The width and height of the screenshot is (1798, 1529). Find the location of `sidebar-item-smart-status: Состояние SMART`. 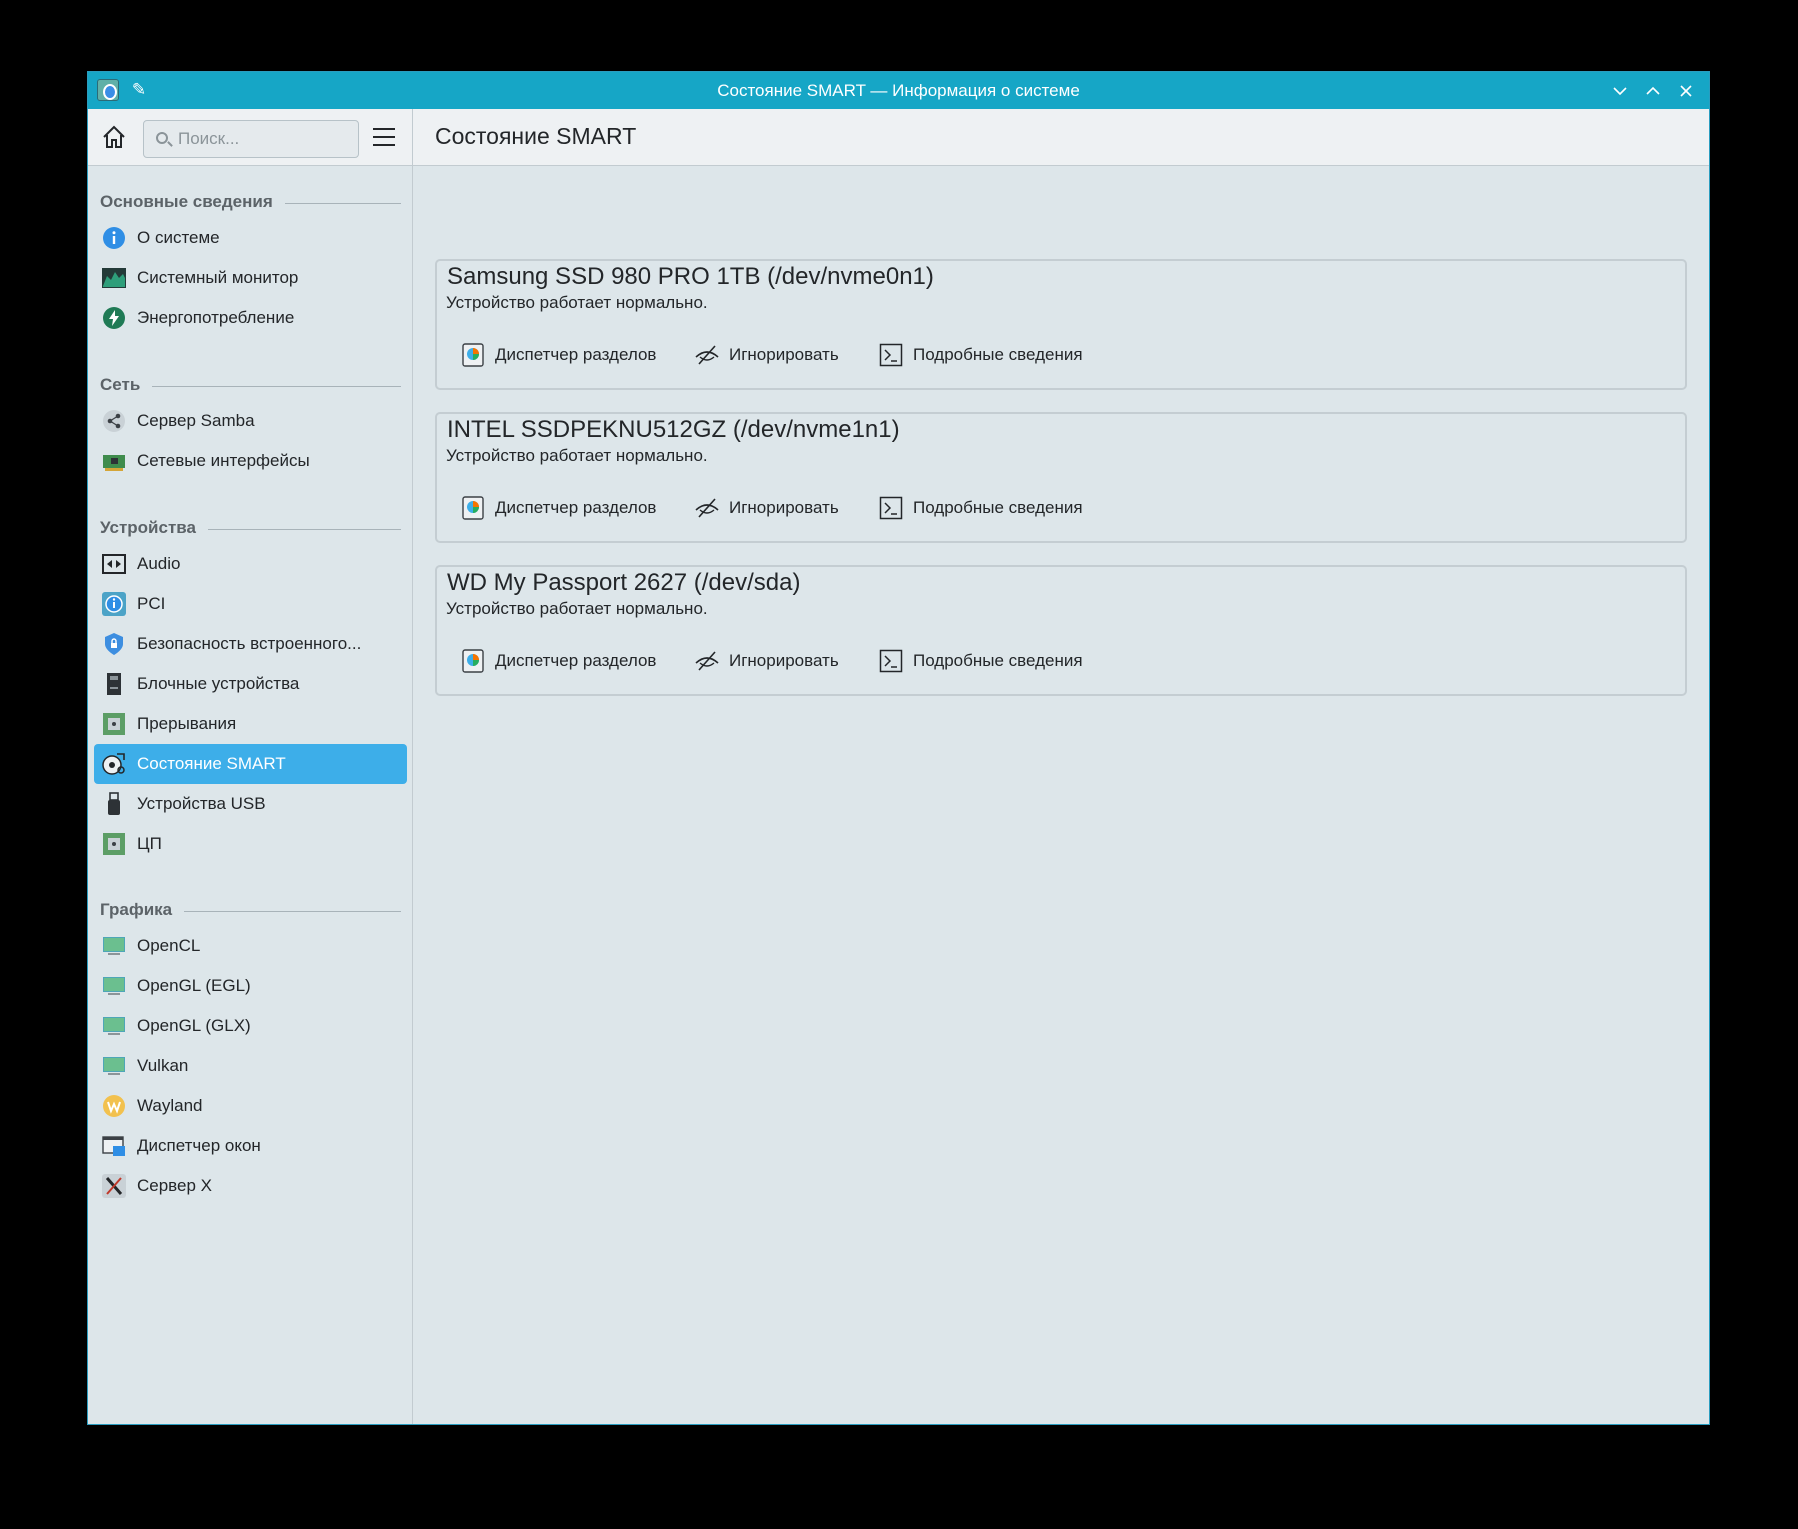

sidebar-item-smart-status: Состояние SMART is located at coordinates (250, 764).